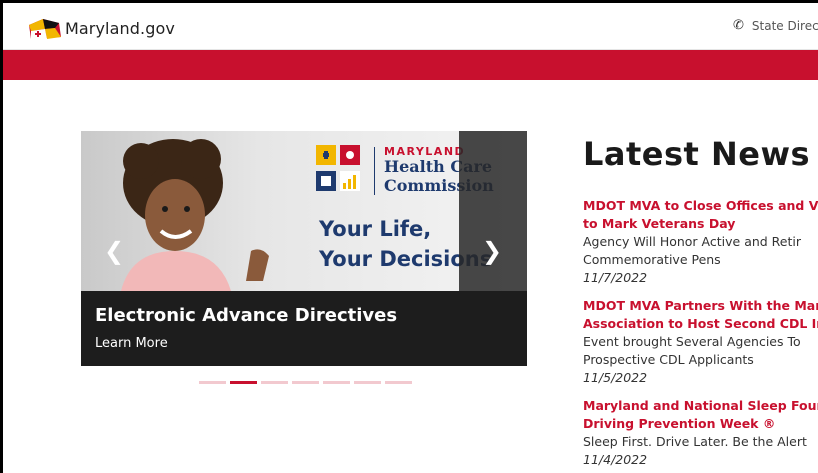 The image size is (818, 473). I want to click on news-item-date: 11/4/2022, so click(615, 459).